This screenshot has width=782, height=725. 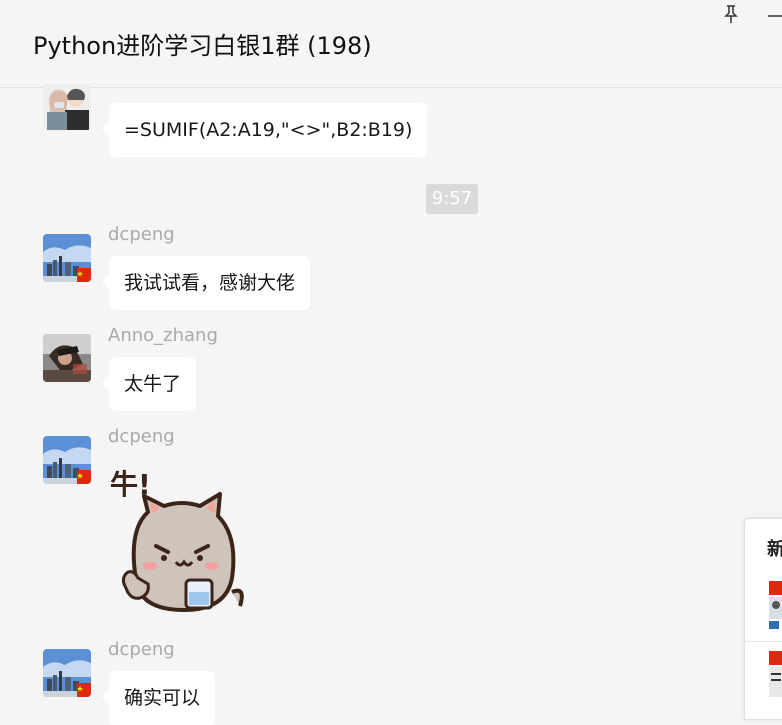 I want to click on new-messages-panel: 新, so click(x=763, y=619).